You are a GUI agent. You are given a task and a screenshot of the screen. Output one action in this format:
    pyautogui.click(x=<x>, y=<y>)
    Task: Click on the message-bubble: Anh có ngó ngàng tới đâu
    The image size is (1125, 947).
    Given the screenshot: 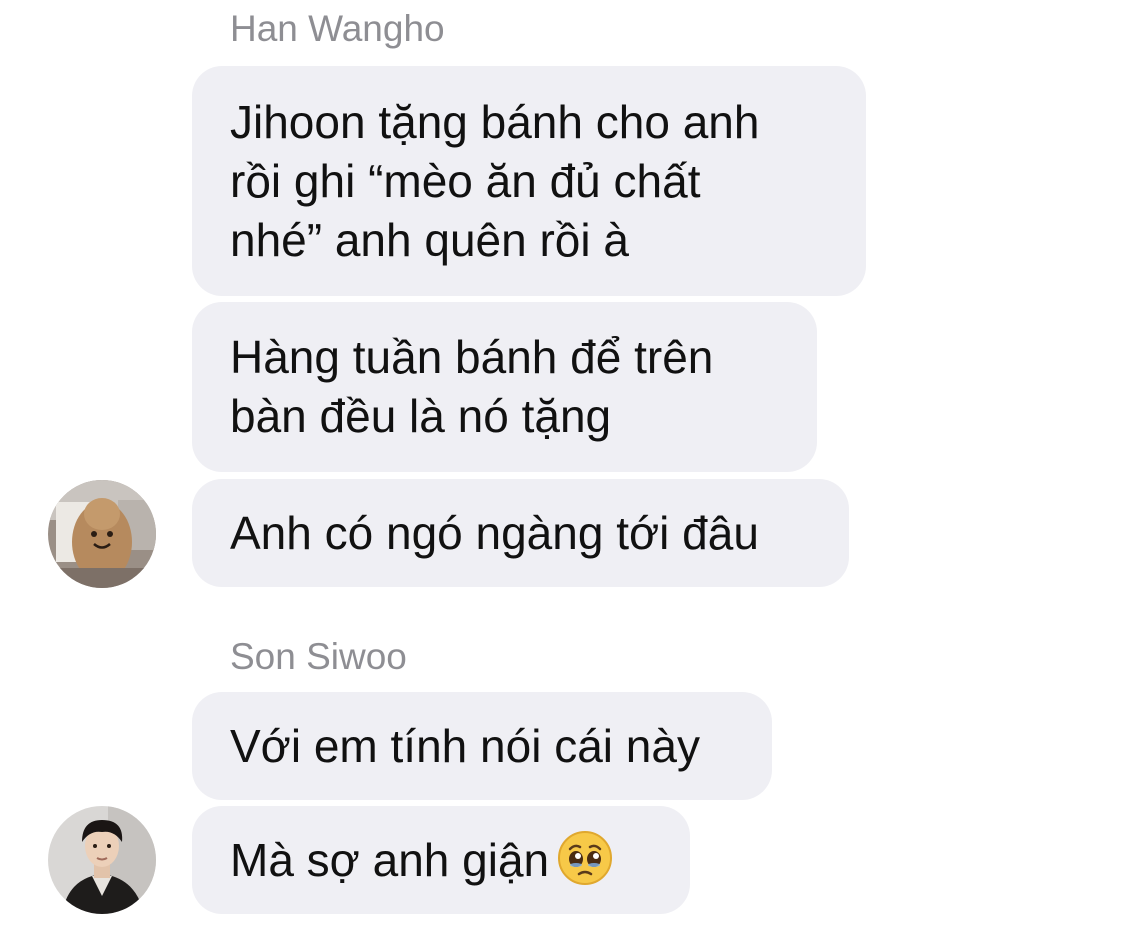 What is the action you would take?
    pyautogui.click(x=520, y=533)
    